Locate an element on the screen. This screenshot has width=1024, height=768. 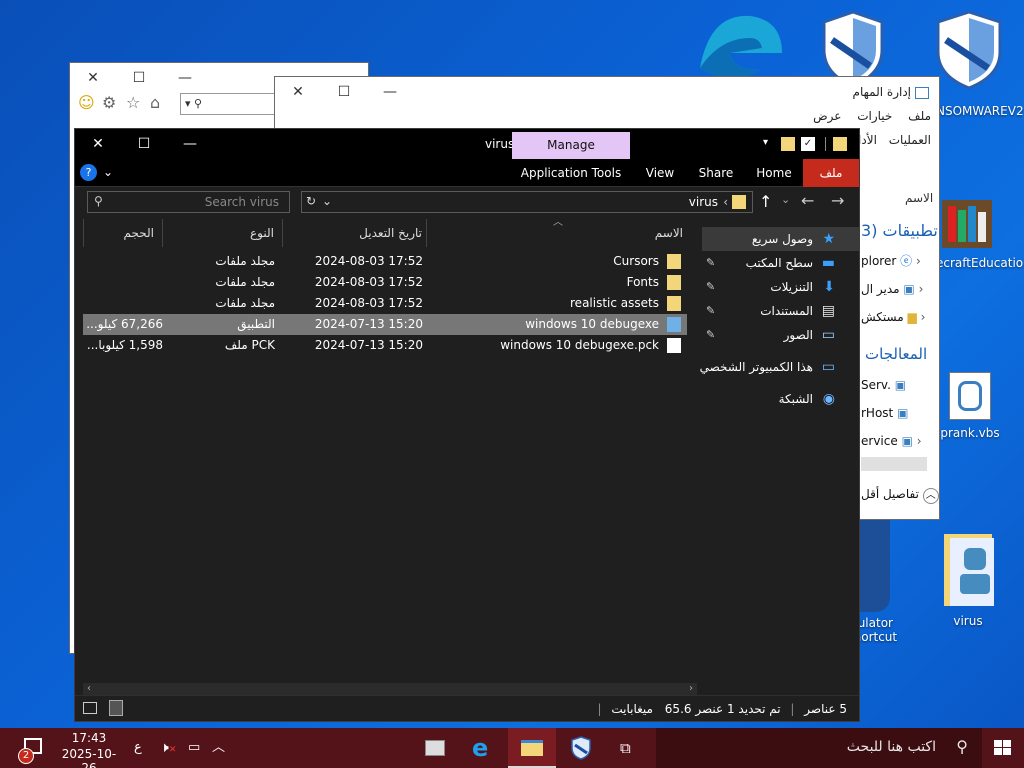
scroll-right-icon: › is located at coordinates (691, 688).